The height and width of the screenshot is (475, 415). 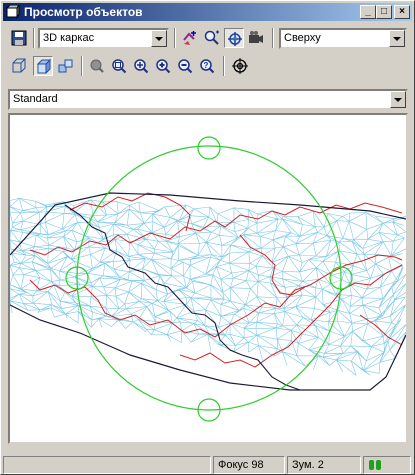 What do you see at coordinates (83, 12) in the screenshot?
I see `window-title: Просмотр объектов` at bounding box center [83, 12].